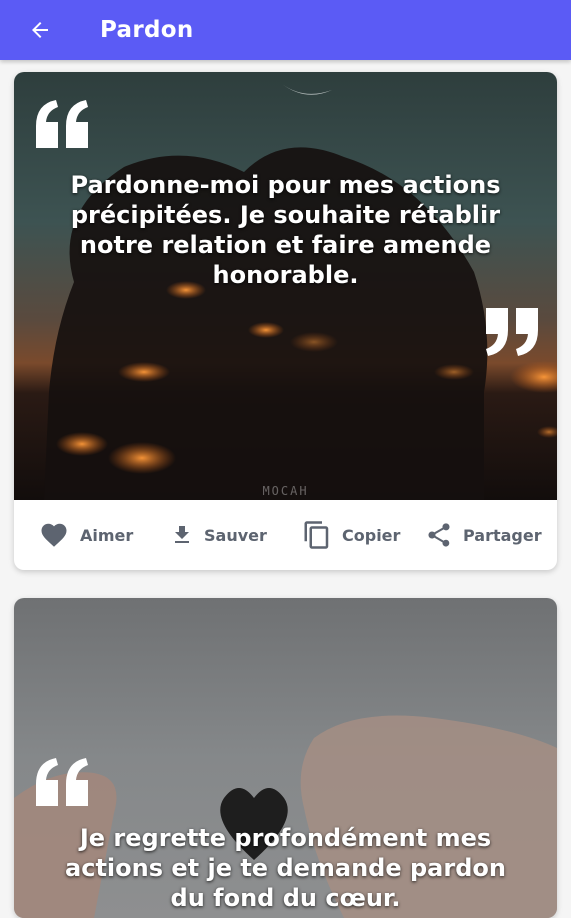 This screenshot has height=918, width=571. What do you see at coordinates (285, 491) in the screenshot?
I see `watermark: MOCAH` at bounding box center [285, 491].